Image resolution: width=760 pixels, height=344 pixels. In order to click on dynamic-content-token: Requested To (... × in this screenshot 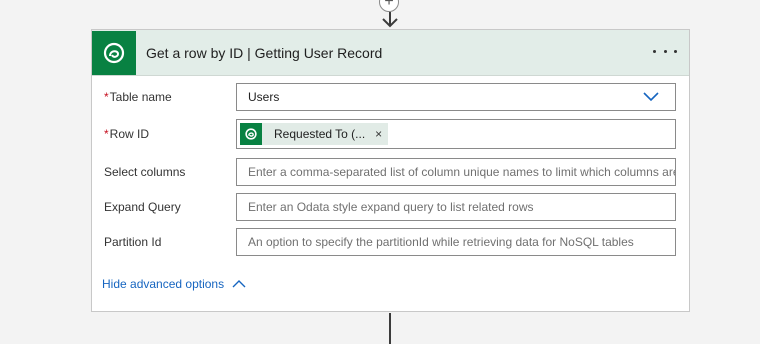, I will do `click(314, 134)`.